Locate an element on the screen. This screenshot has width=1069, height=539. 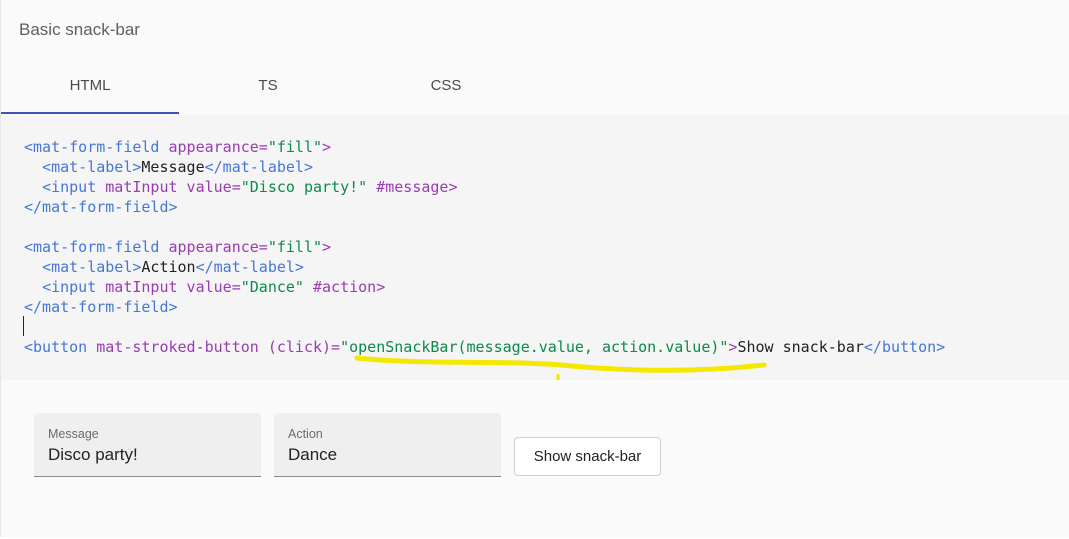
code-string: "Dance" is located at coordinates (272, 287).